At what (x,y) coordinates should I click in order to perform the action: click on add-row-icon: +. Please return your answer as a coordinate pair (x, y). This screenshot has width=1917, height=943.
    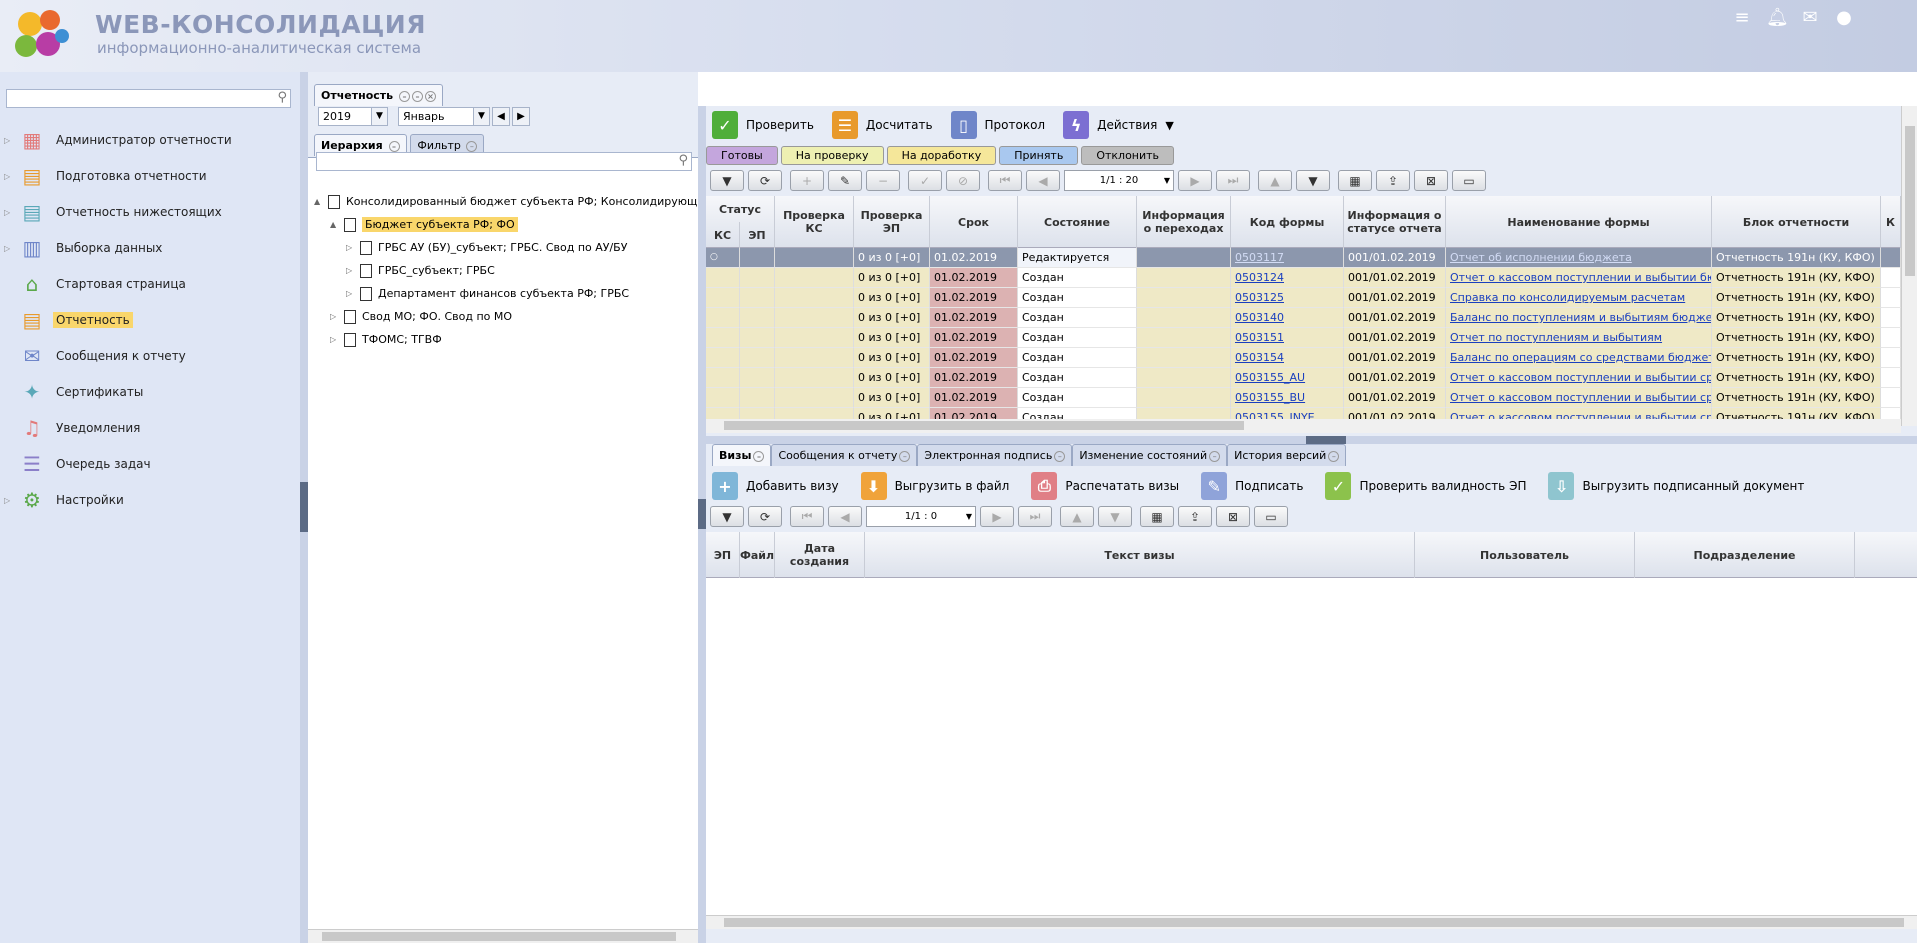
    Looking at the image, I should click on (807, 180).